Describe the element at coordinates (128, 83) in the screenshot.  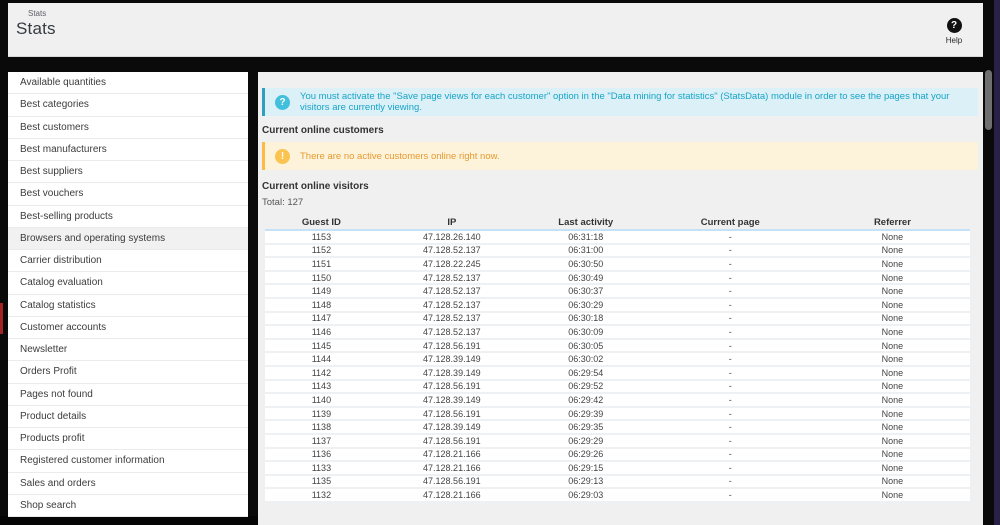
I see `sidebar-item-available-quantities: Available quantities` at that location.